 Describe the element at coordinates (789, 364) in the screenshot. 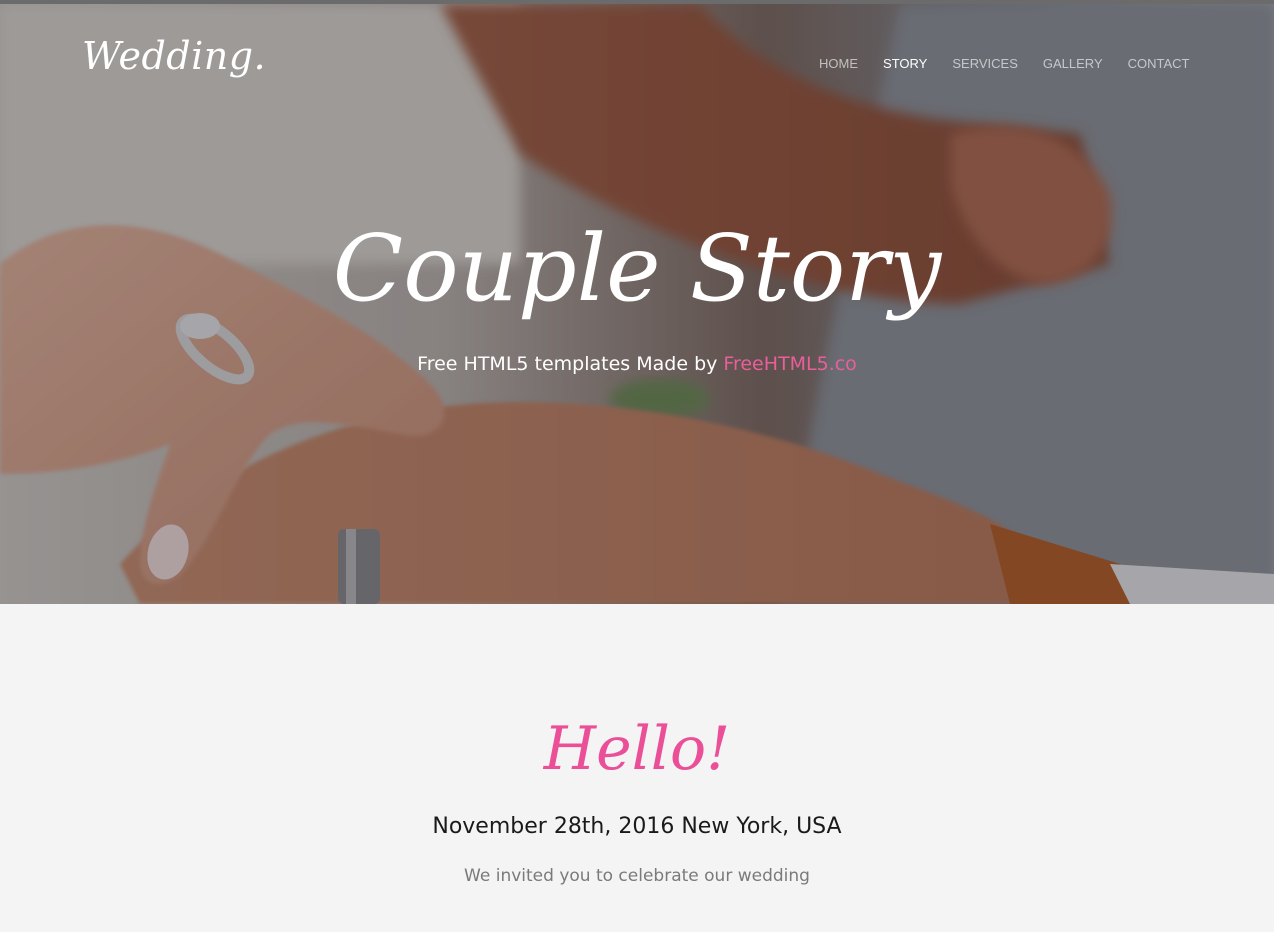

I see `freehtml5-link: FreeHTML5.co` at that location.